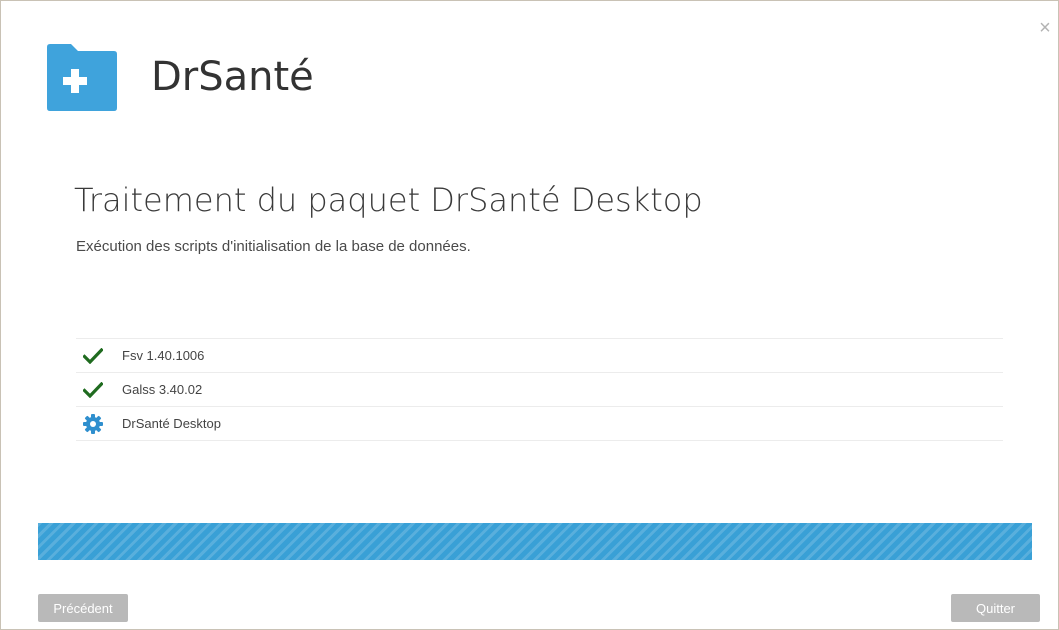 Image resolution: width=1059 pixels, height=630 pixels. I want to click on previous-button: Précédent, so click(83, 608).